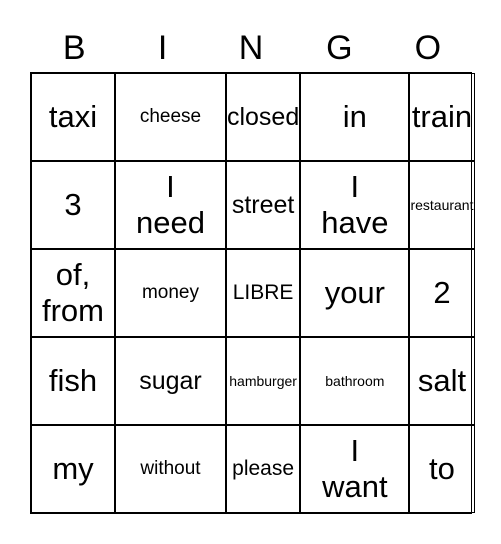 This screenshot has width=501, height=544. Describe the element at coordinates (73, 117) in the screenshot. I see `bingo-cell: taxi` at that location.